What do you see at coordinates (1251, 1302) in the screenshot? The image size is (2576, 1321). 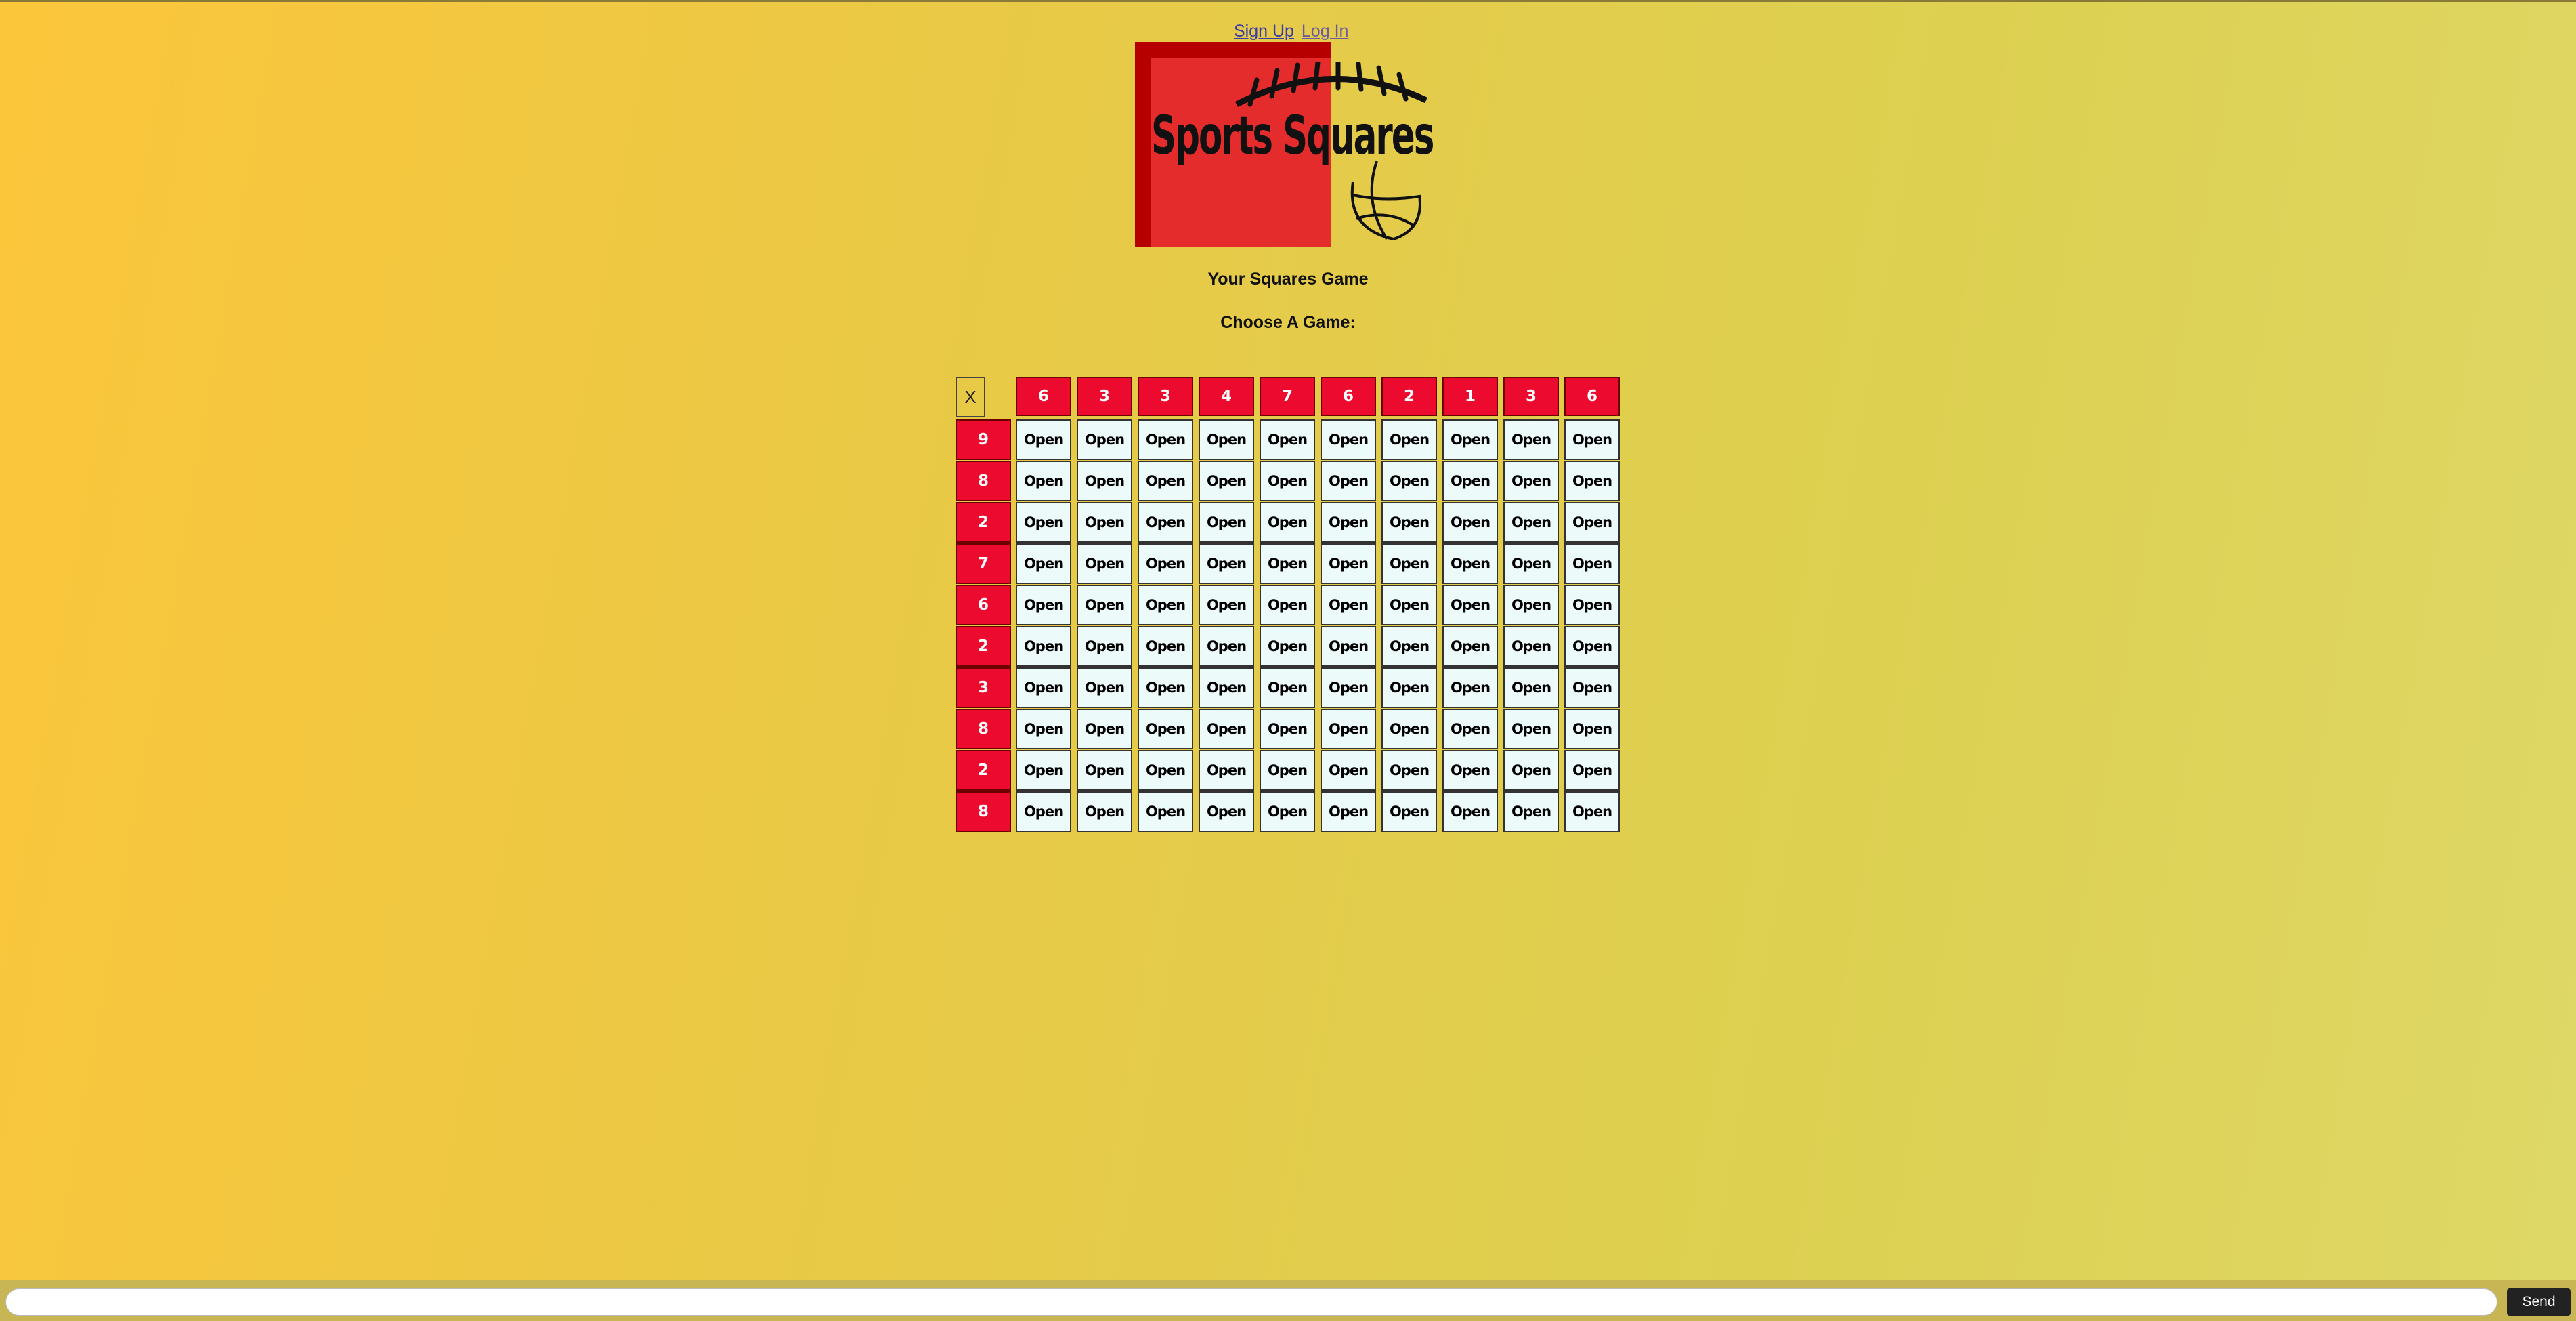 I see `chat-input` at bounding box center [1251, 1302].